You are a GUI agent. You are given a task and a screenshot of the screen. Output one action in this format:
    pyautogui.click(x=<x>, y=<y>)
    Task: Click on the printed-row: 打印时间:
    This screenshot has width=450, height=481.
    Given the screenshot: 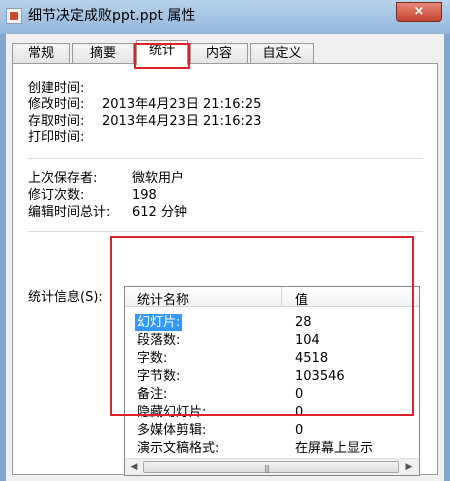 What is the action you would take?
    pyautogui.click(x=56, y=138)
    